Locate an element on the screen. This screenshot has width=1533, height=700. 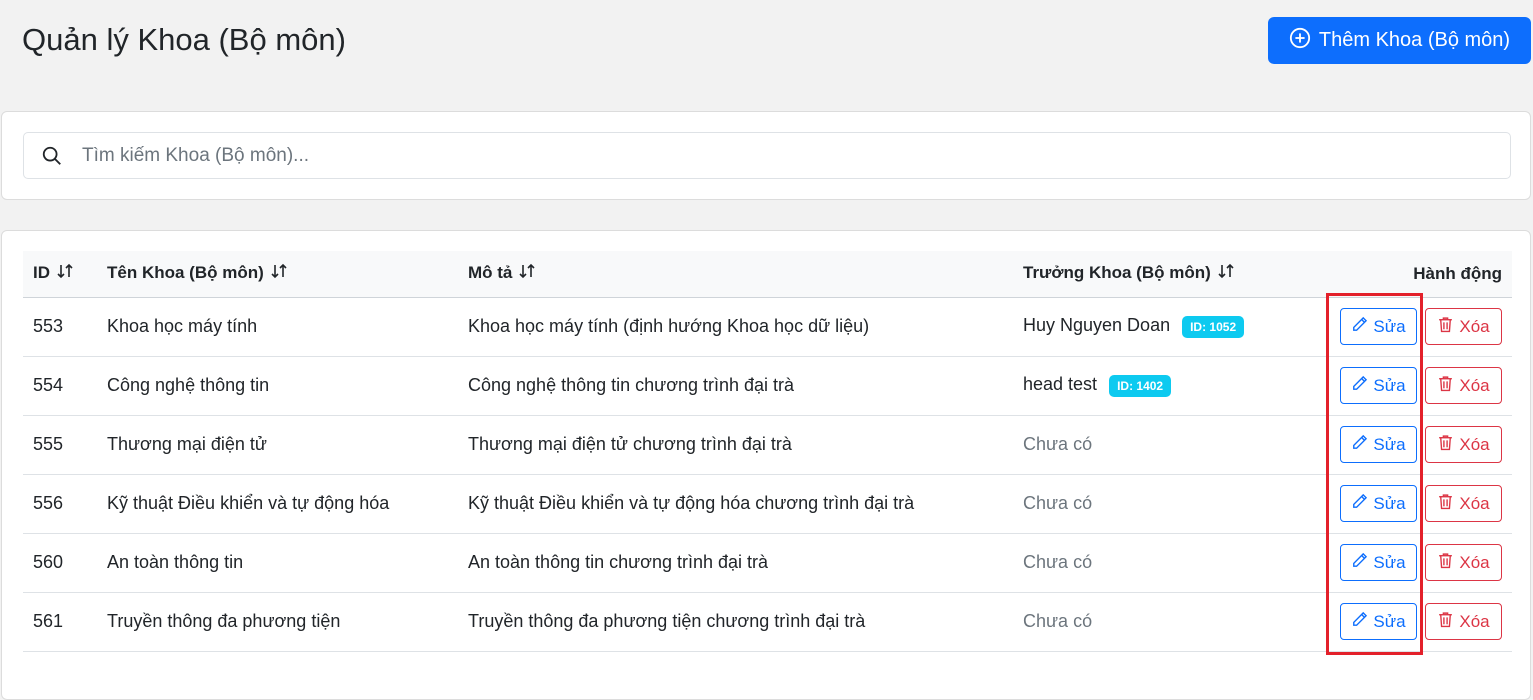
cell-description: An toàn thông tin chương trình đại trà is located at coordinates (618, 562).